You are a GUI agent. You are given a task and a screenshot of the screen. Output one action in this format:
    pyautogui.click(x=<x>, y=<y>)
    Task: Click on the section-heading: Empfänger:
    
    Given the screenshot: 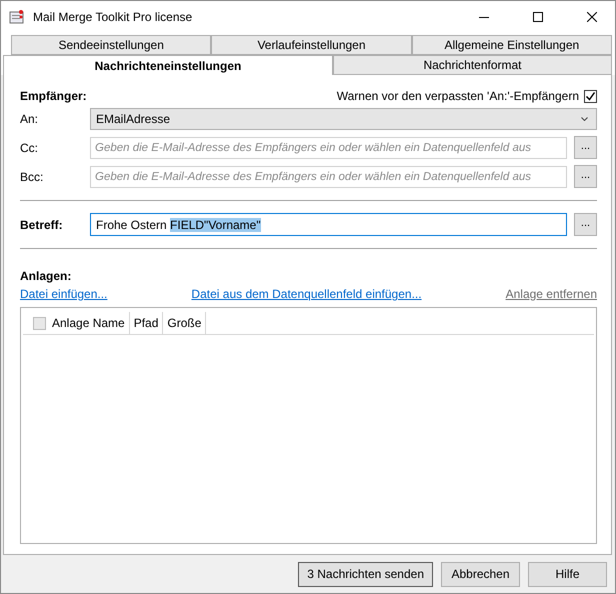 What is the action you would take?
    pyautogui.click(x=53, y=96)
    